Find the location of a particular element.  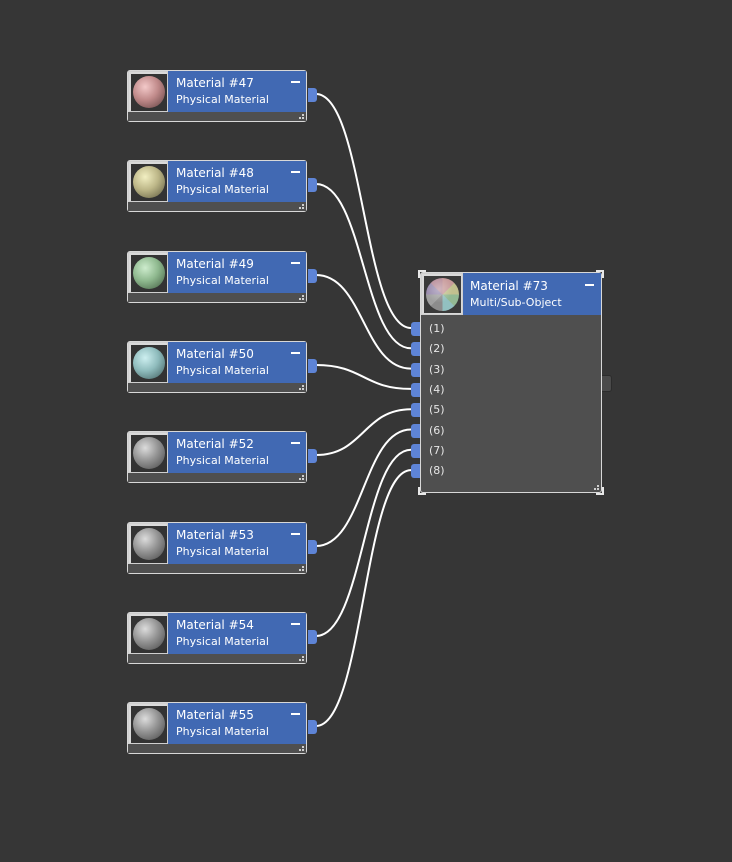

material-node: Material #48 Physical Material is located at coordinates (222, 186).